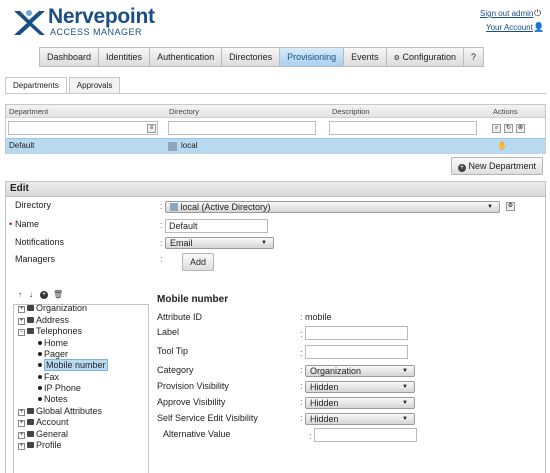  I want to click on new-department-button: + New Department, so click(497, 166).